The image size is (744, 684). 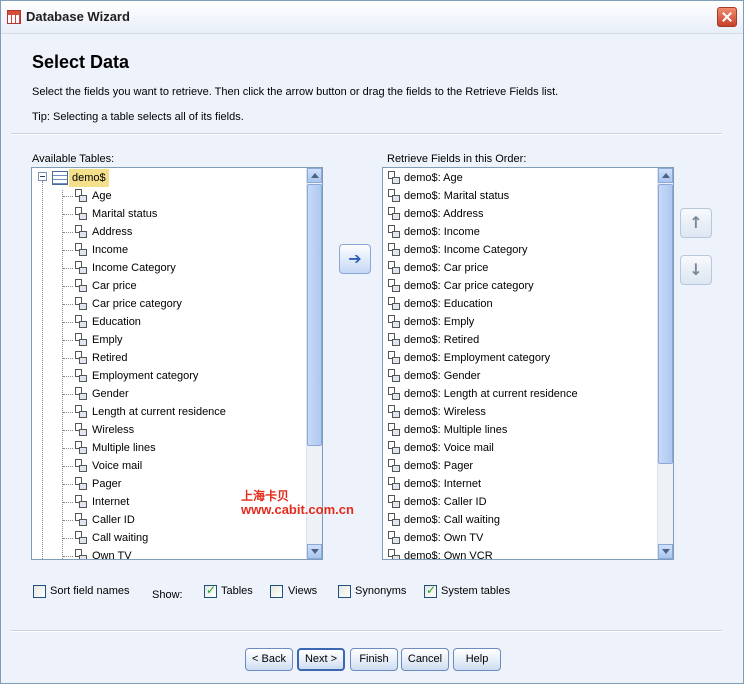 I want to click on arrow-down-icon: ↓, so click(x=696, y=269).